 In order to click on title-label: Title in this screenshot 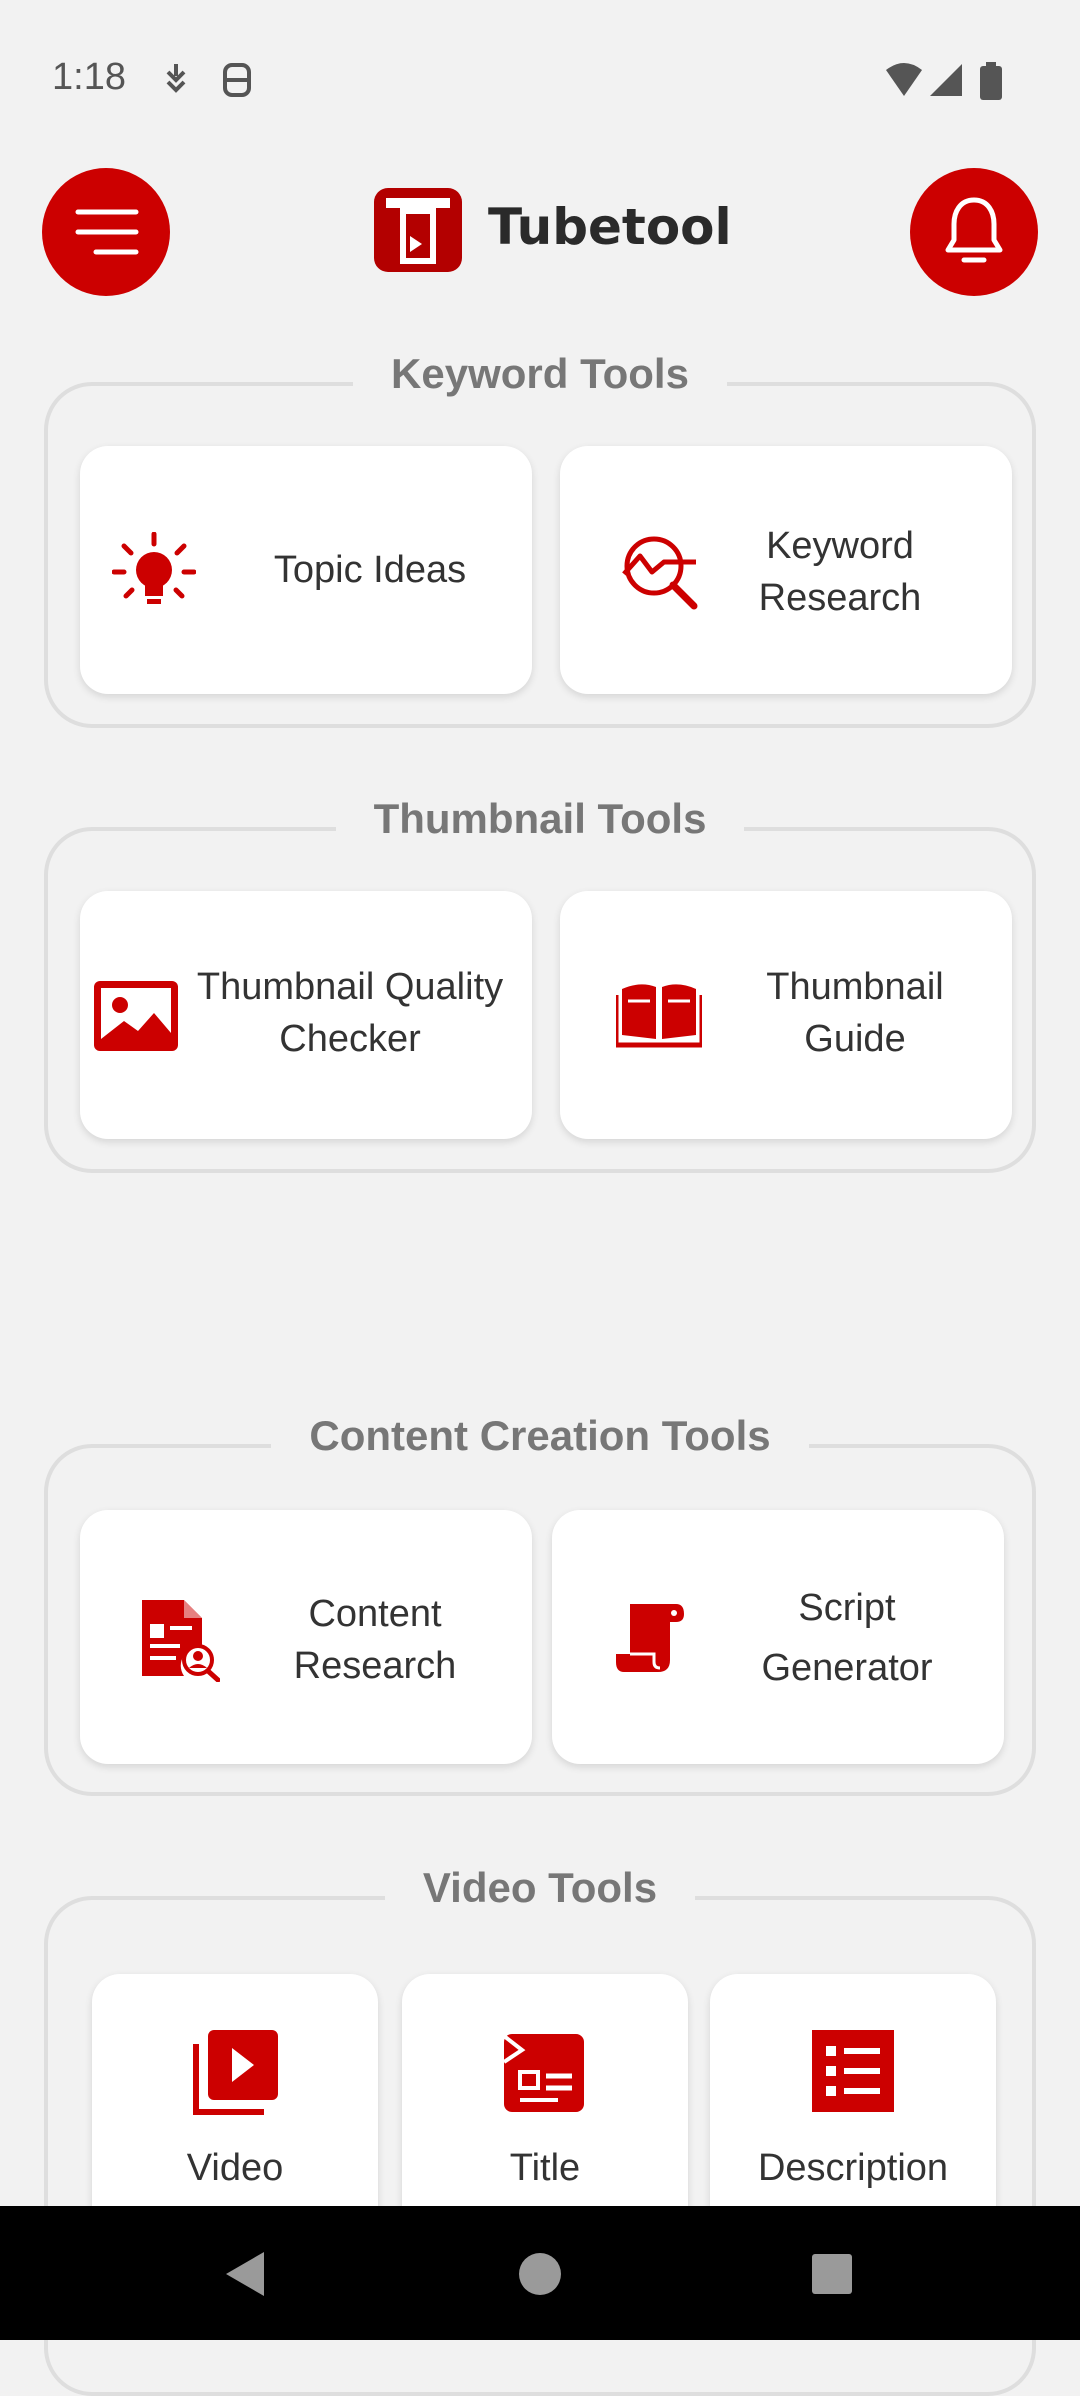, I will do `click(545, 2168)`.